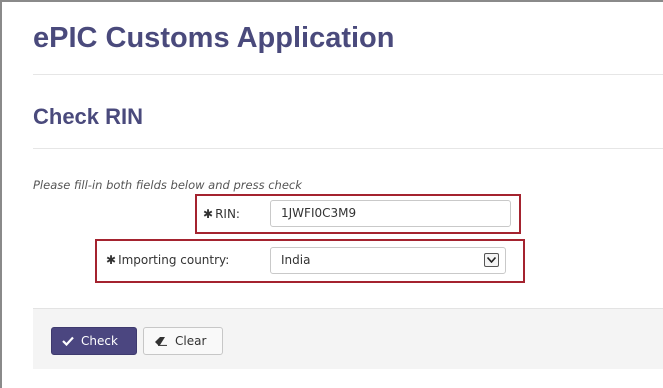 Image resolution: width=663 pixels, height=388 pixels. Describe the element at coordinates (174, 260) in the screenshot. I see `importing-country-label-text: Importing country:` at that location.